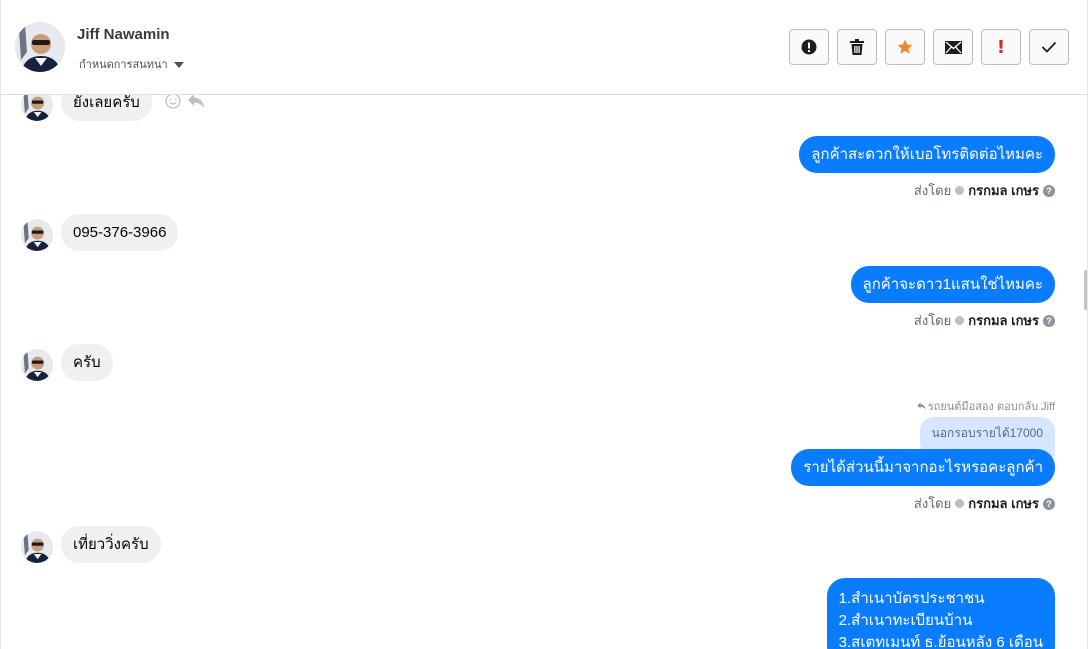  What do you see at coordinates (173, 102) in the screenshot?
I see `emoji-icon` at bounding box center [173, 102].